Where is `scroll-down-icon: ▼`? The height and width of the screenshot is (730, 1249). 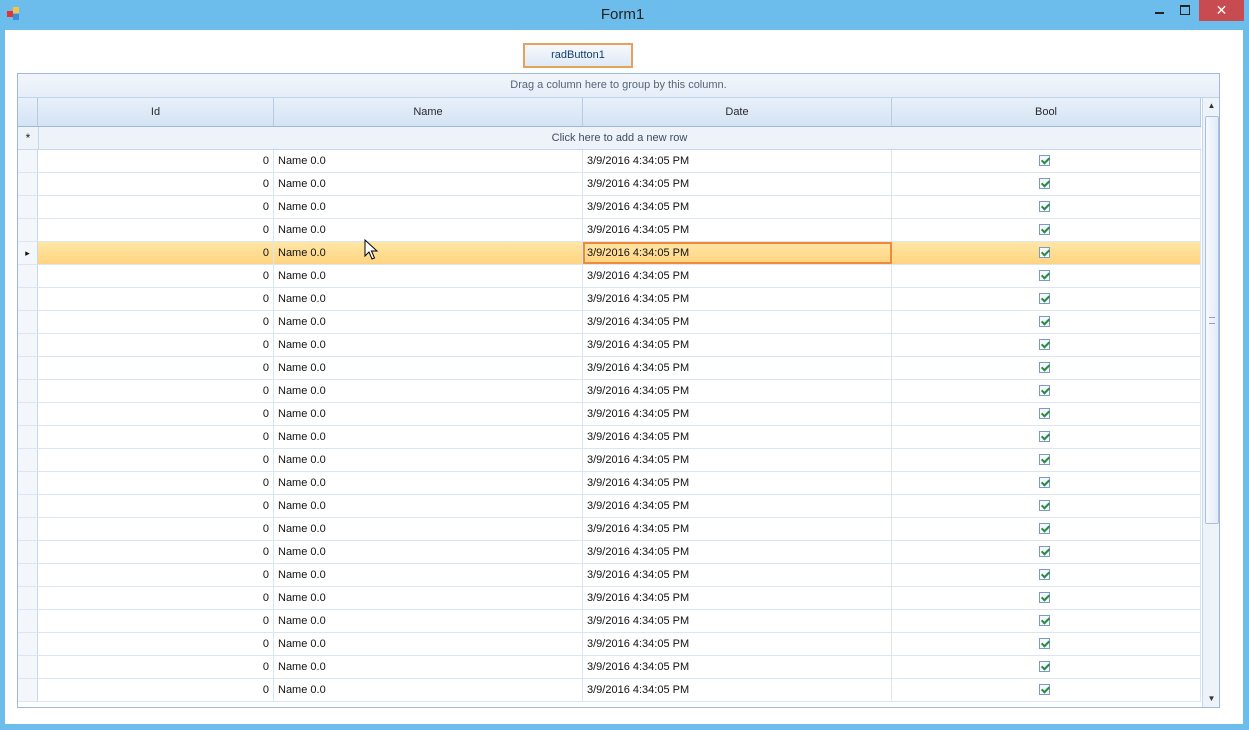
scroll-down-icon: ▼ is located at coordinates (1211, 699).